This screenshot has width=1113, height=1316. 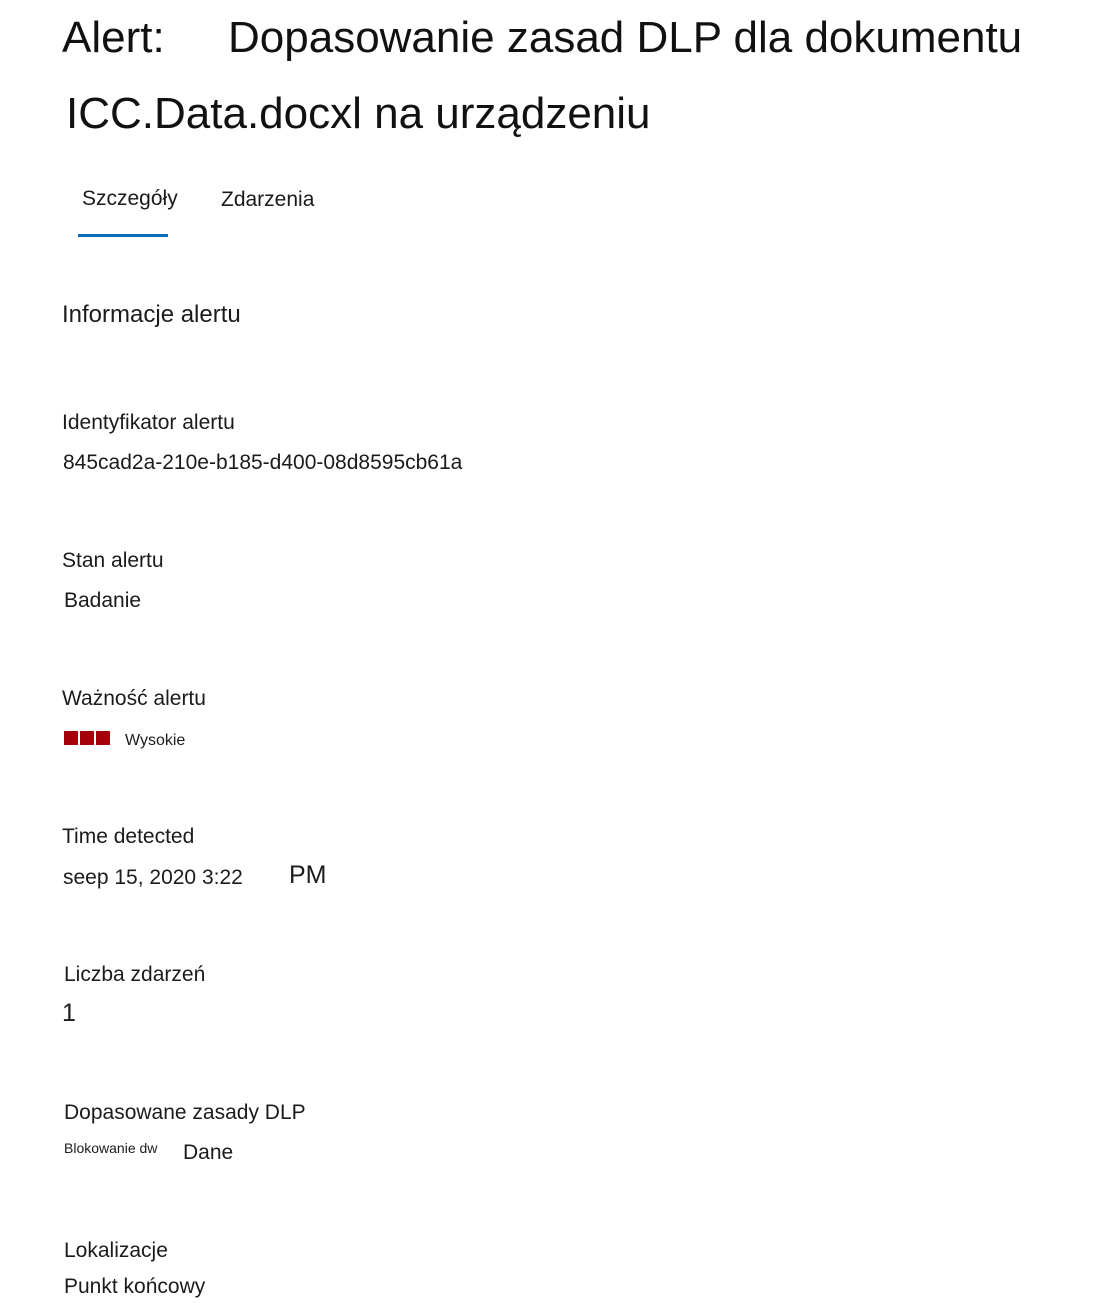 What do you see at coordinates (625, 37) in the screenshot?
I see `page-title: Dopasowanie zasad DLP dla dokumentu` at bounding box center [625, 37].